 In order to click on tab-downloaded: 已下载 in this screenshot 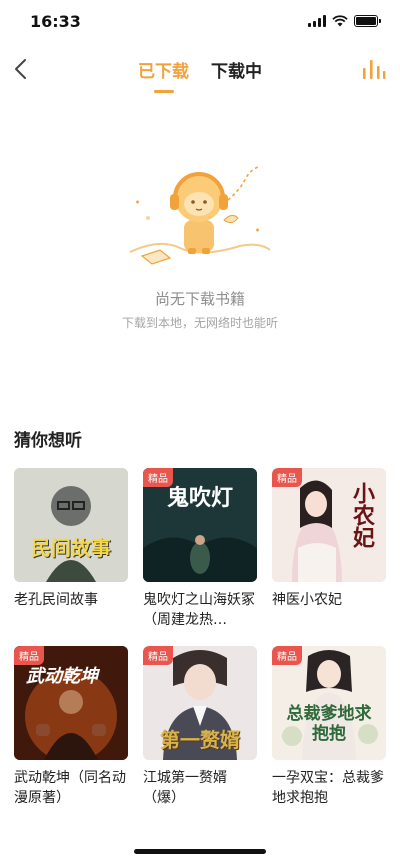, I will do `click(163, 69)`.